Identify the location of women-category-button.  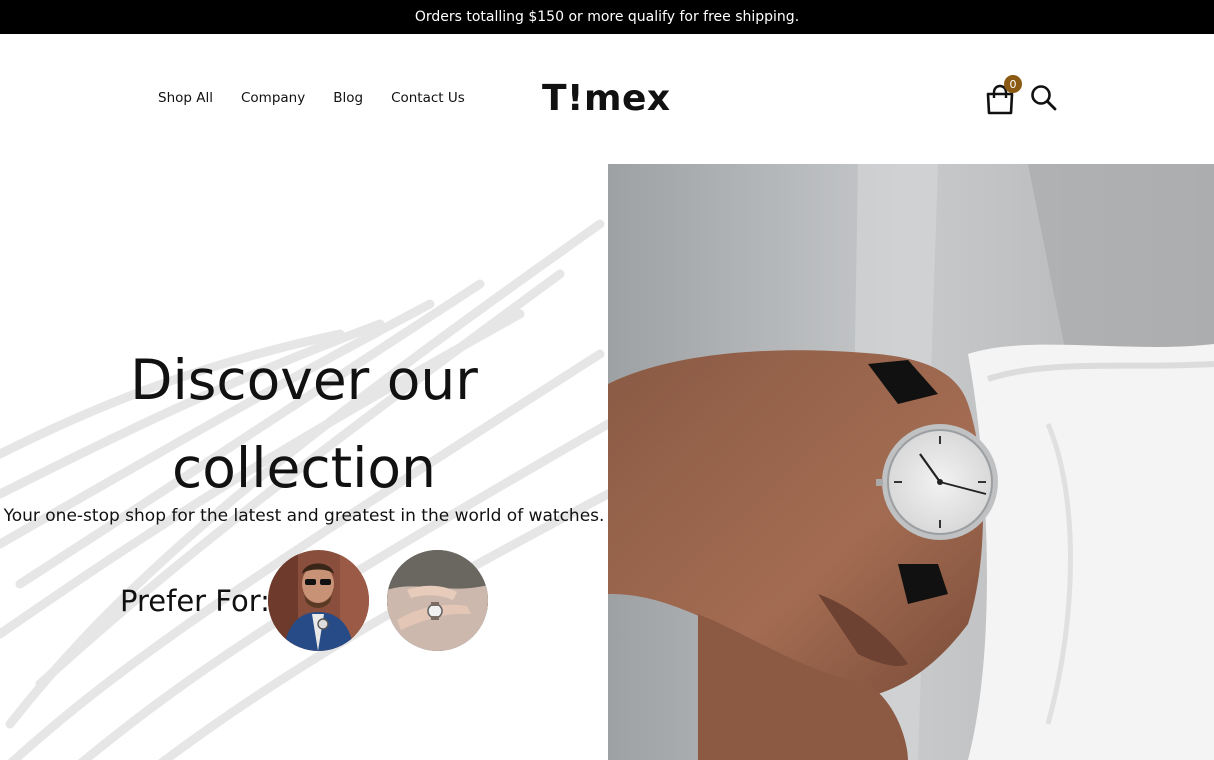
(437, 600).